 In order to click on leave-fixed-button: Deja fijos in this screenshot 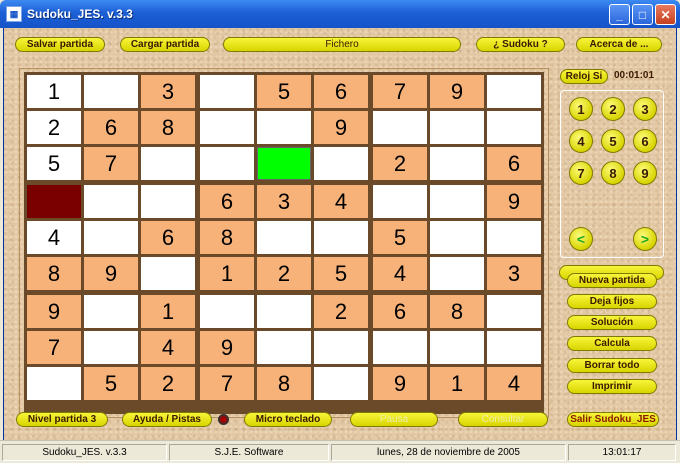, I will do `click(612, 301)`.